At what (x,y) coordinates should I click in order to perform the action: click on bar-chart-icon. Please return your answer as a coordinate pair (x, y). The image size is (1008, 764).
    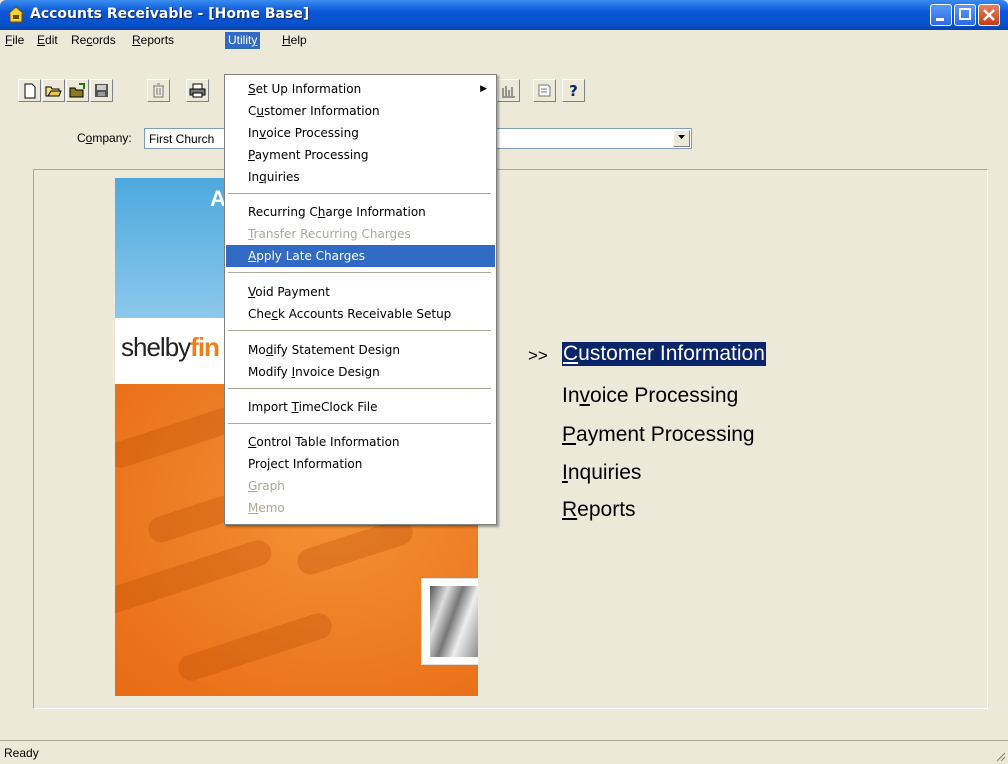
    Looking at the image, I should click on (508, 92).